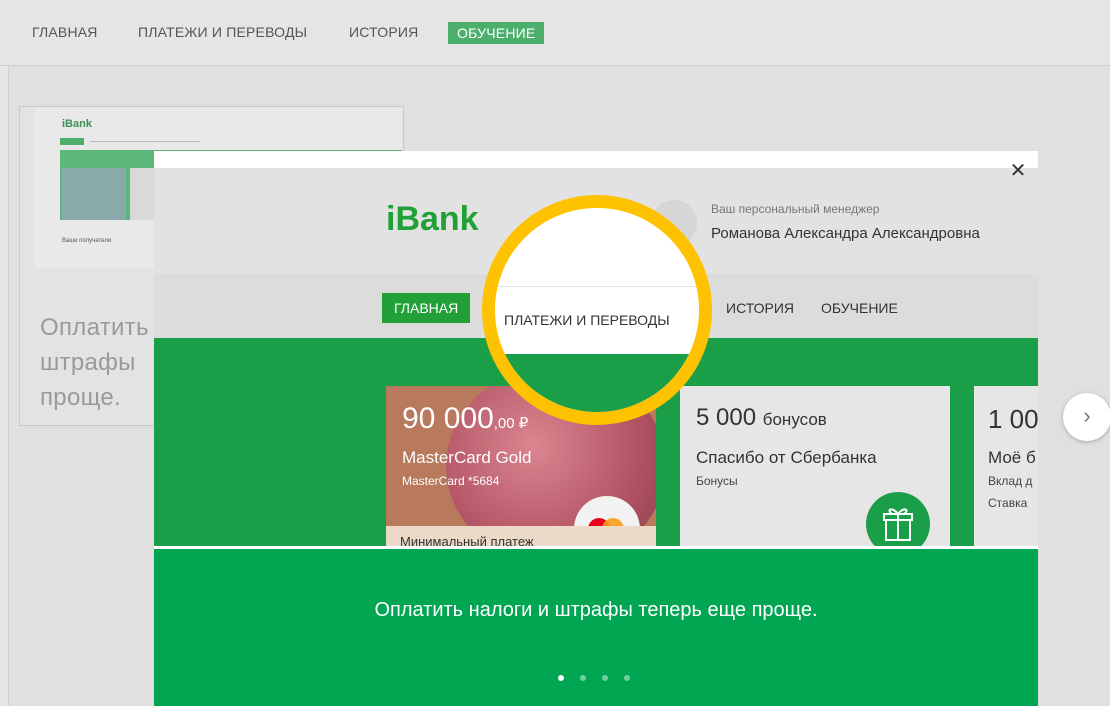 The image size is (1110, 706). I want to click on screen-menu-history: ИСТОРИЯ, so click(760, 308).